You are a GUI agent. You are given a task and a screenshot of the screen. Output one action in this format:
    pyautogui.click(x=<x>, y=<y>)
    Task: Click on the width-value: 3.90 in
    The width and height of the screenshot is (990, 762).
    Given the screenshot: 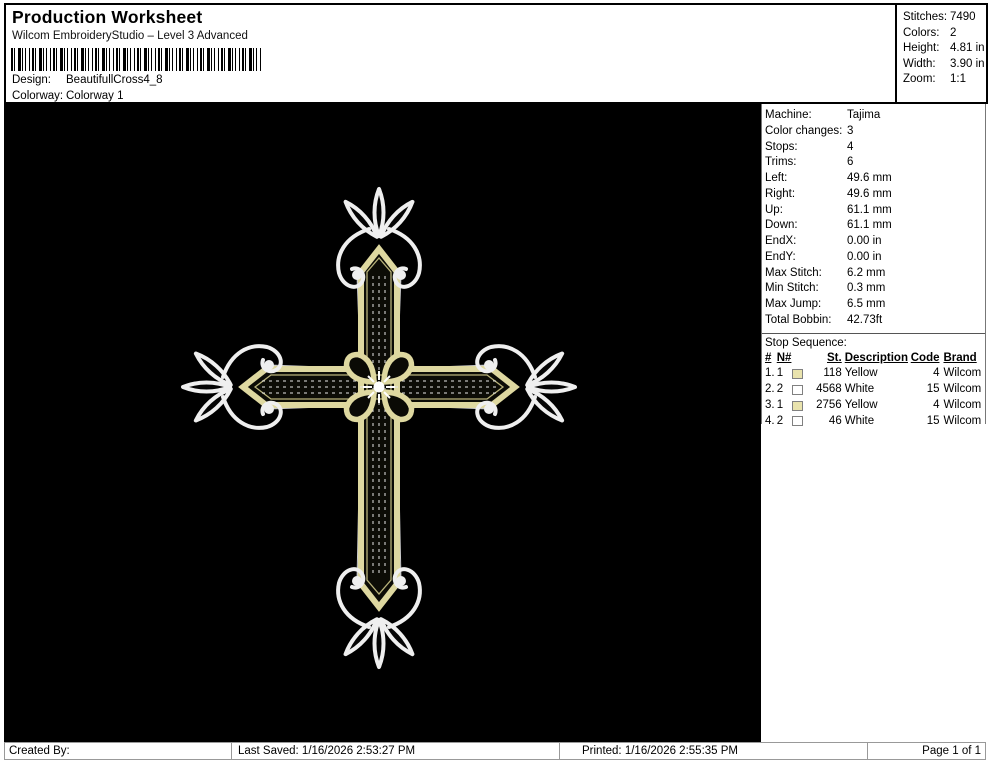 What is the action you would take?
    pyautogui.click(x=967, y=63)
    